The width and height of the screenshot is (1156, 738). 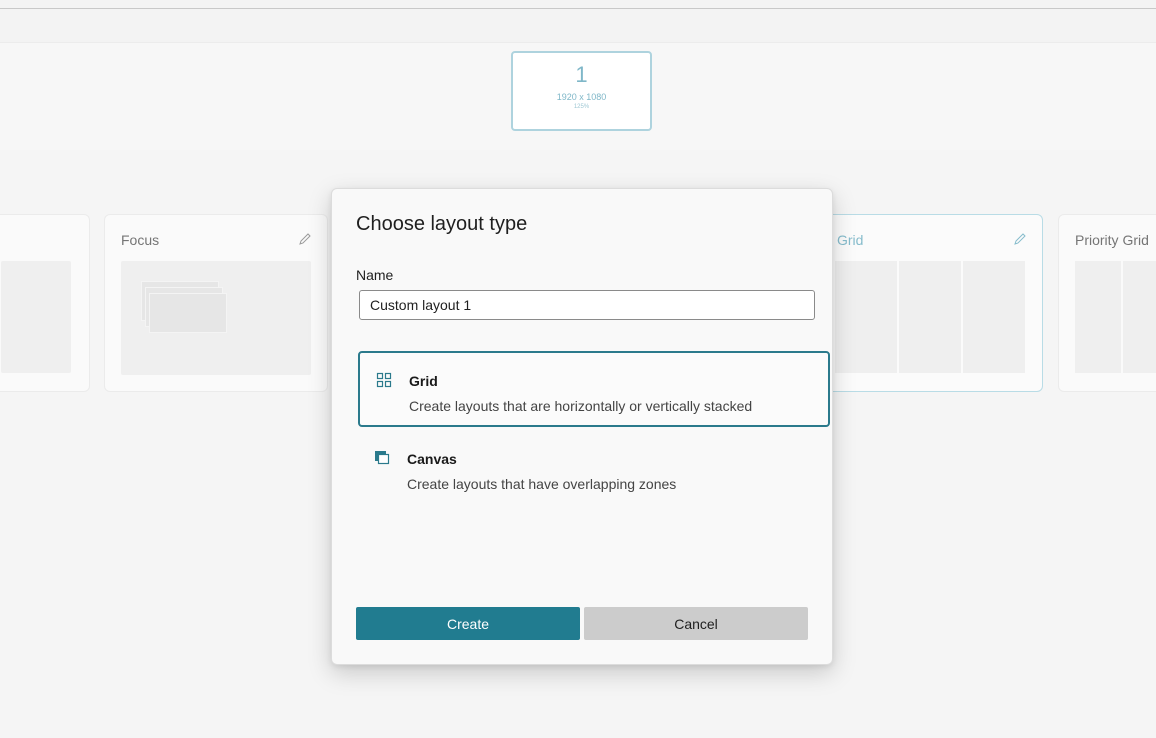 What do you see at coordinates (587, 305) in the screenshot?
I see `name-input` at bounding box center [587, 305].